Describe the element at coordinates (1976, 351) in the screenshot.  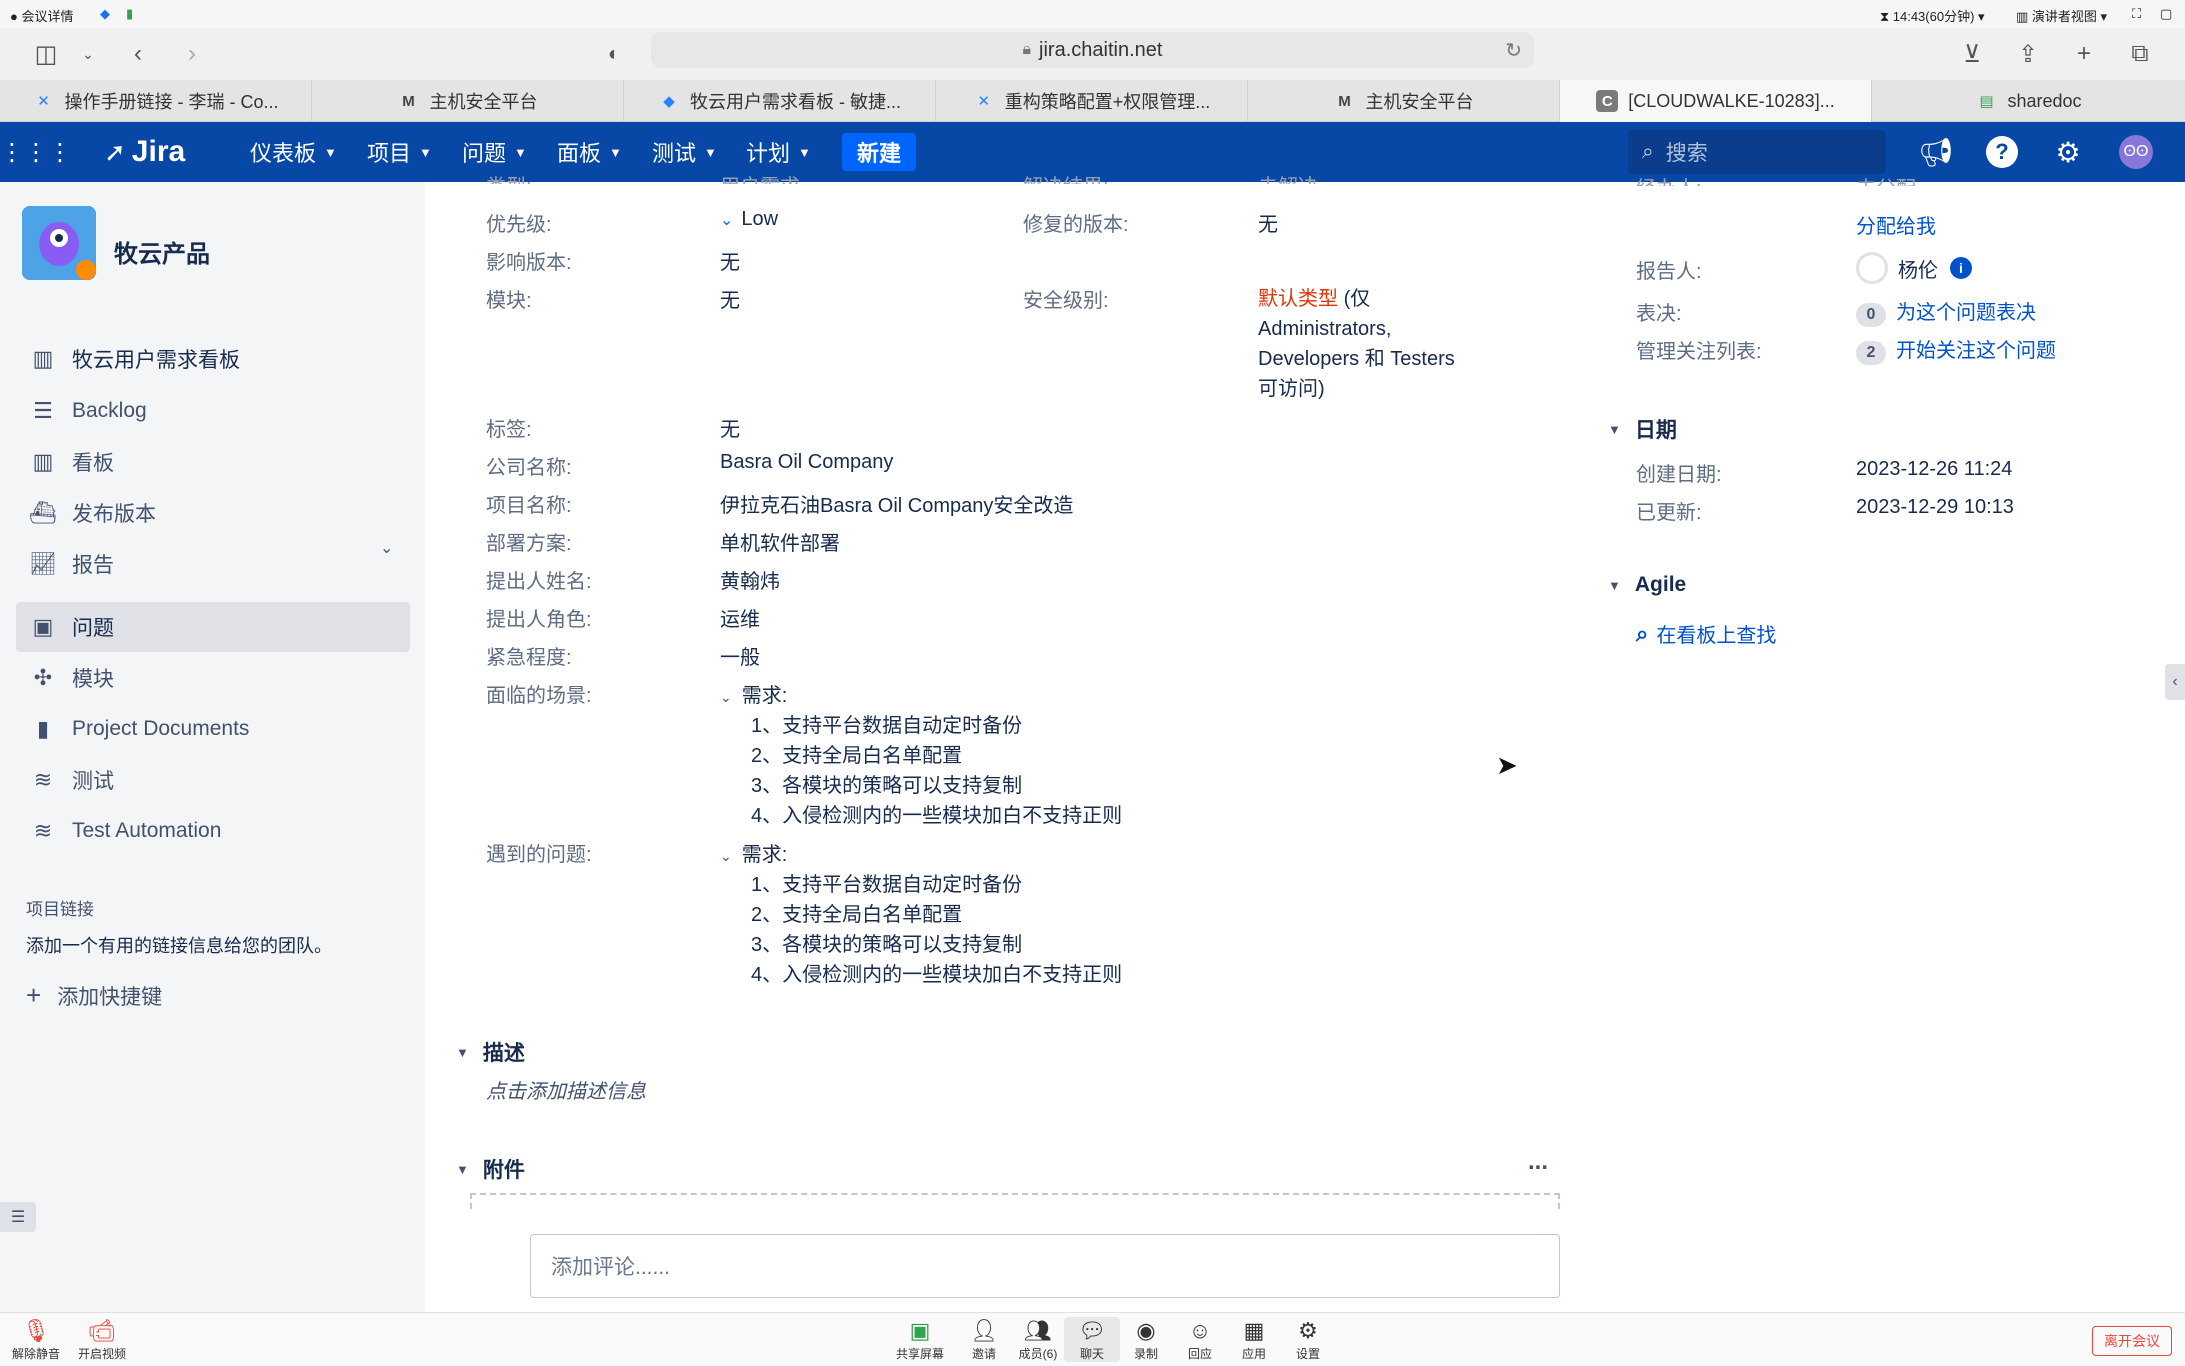
I see `watch-link: 开始关注这个问题` at that location.